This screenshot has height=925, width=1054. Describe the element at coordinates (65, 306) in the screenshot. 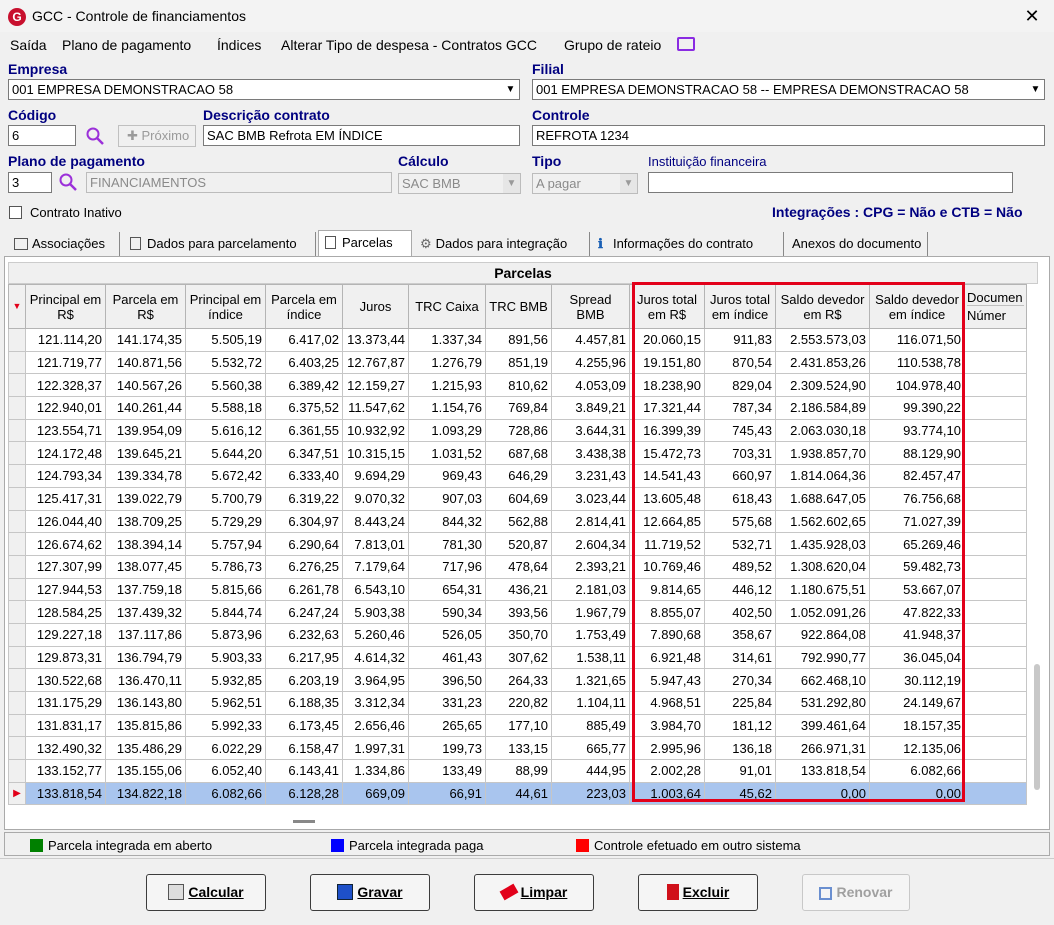

I see `col-principal-rs: Principal em R$` at that location.